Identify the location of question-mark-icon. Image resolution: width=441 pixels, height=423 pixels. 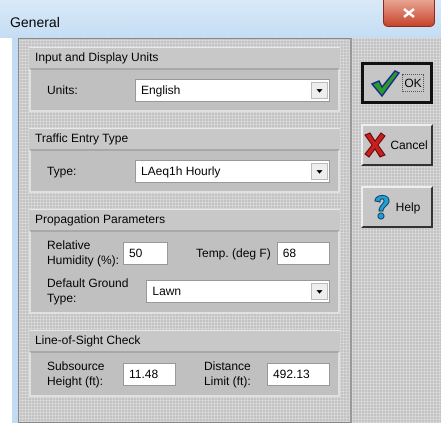
(382, 207).